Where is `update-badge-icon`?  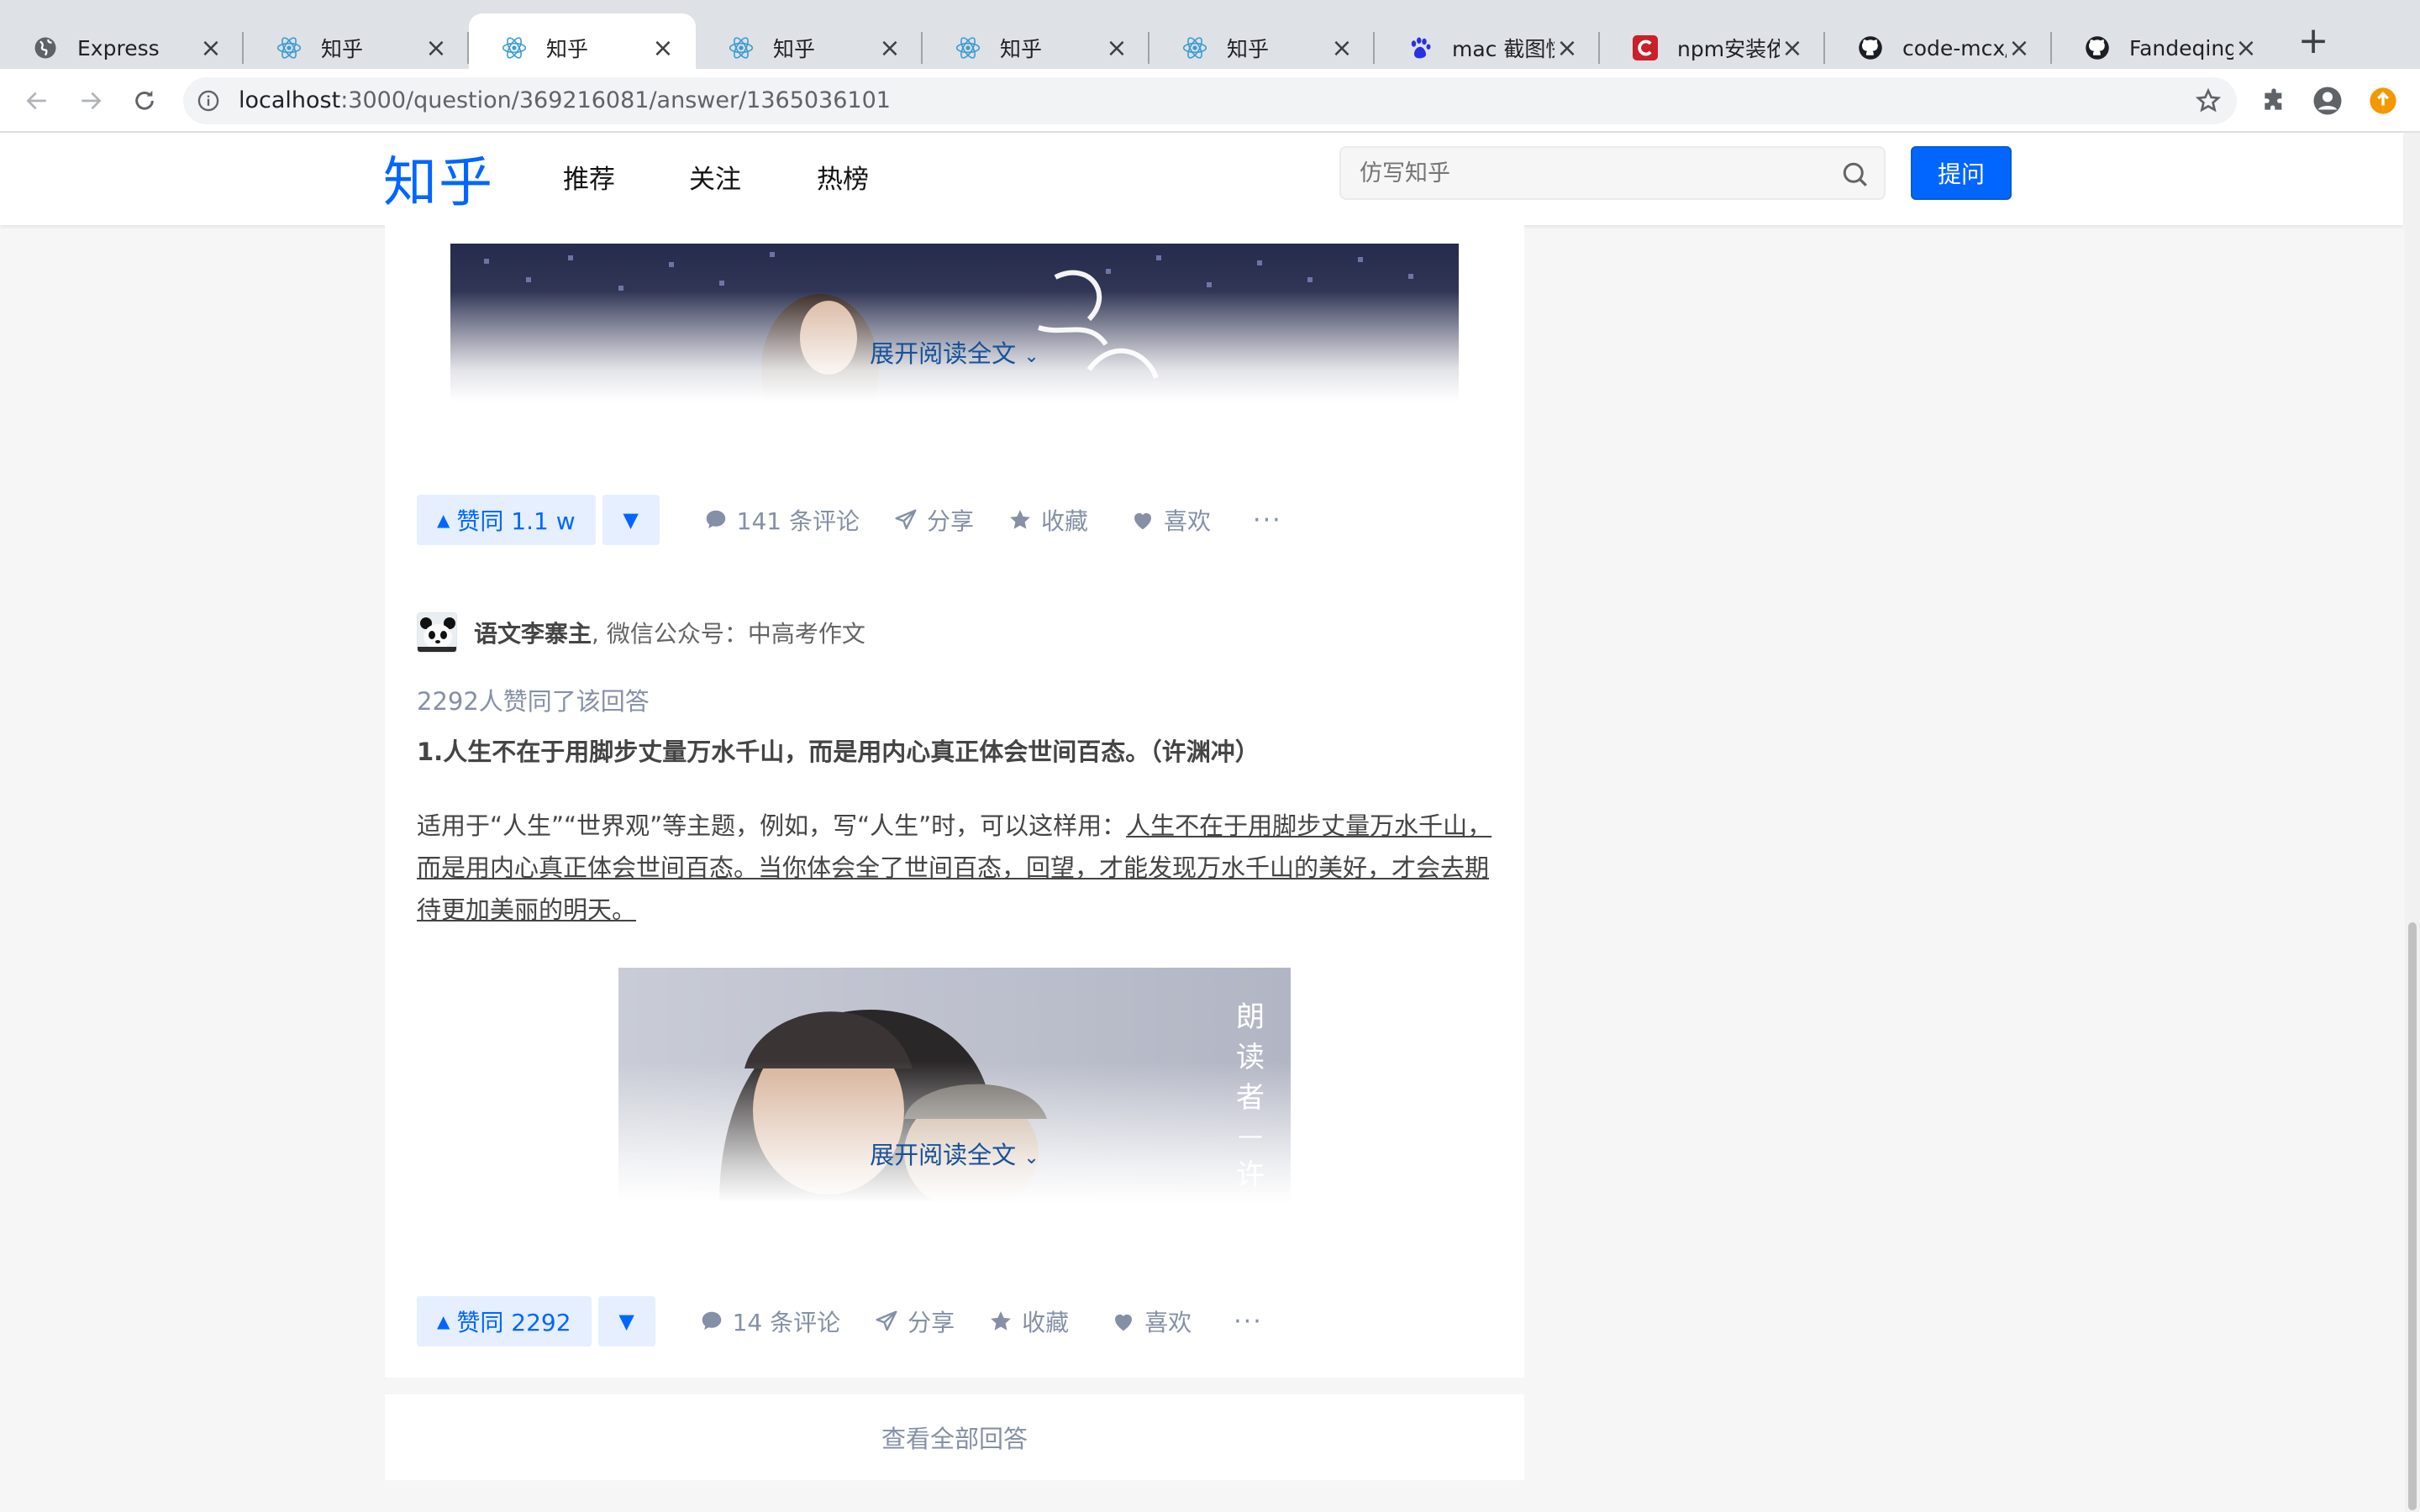
update-badge-icon is located at coordinates (2383, 101).